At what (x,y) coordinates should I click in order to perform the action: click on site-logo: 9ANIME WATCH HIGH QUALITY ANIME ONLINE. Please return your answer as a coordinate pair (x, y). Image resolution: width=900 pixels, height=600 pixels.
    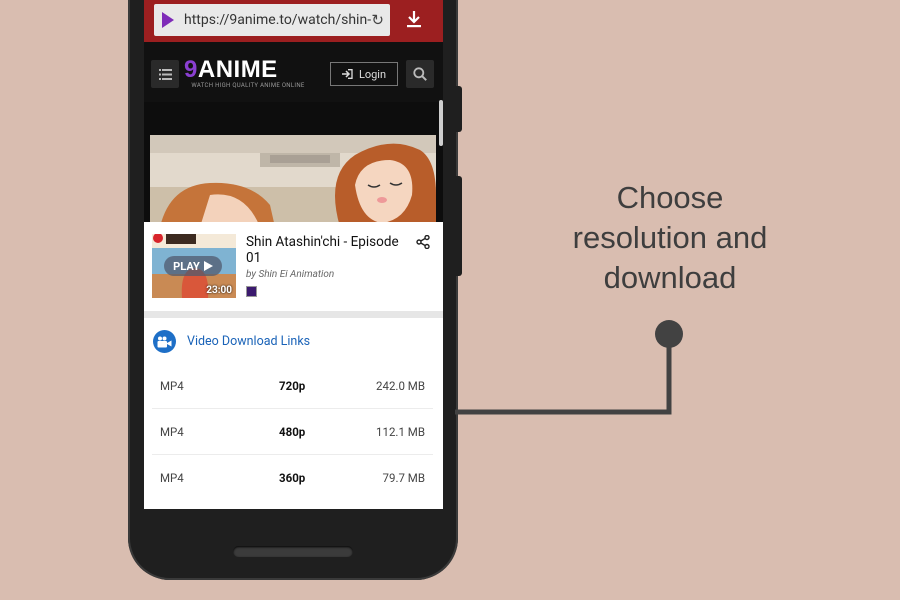
    Looking at the image, I should click on (248, 74).